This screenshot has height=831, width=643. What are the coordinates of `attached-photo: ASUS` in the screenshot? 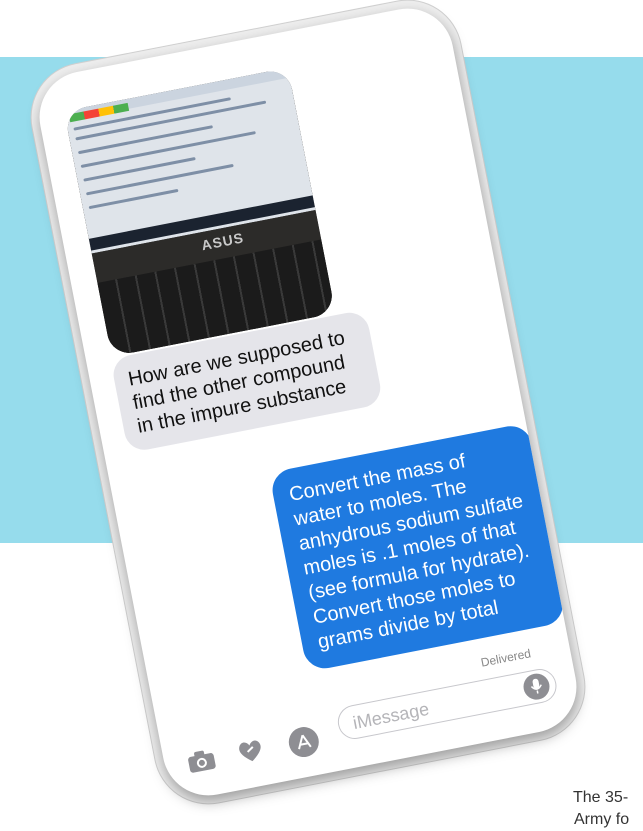 It's located at (200, 212).